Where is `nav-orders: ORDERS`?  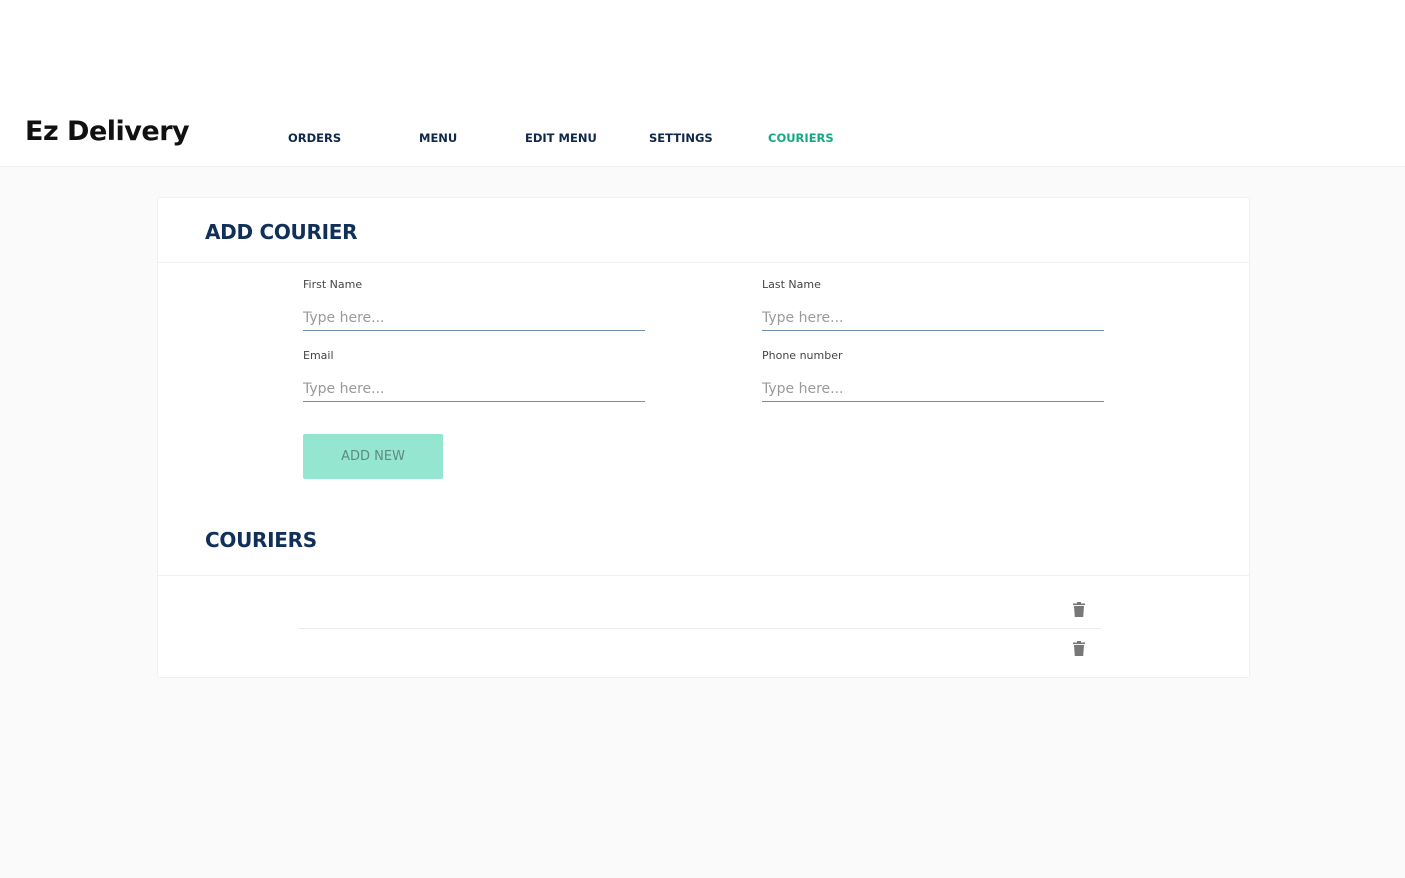 nav-orders: ORDERS is located at coordinates (314, 138).